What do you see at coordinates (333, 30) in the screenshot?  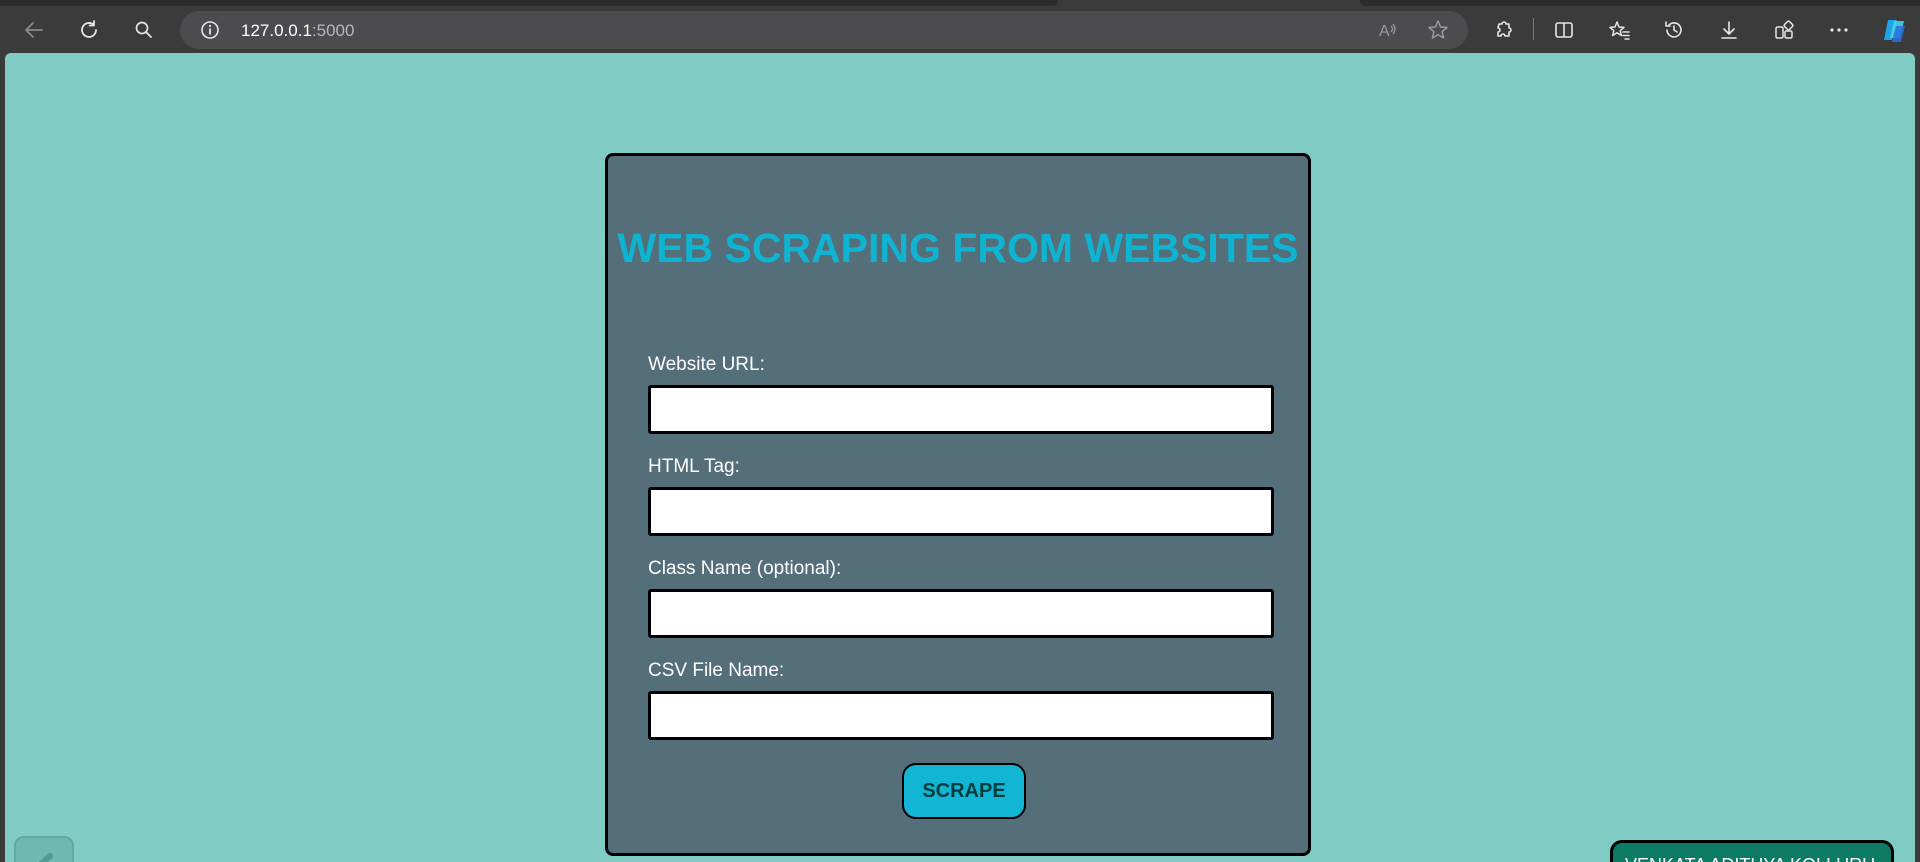 I see `url-port: :5000` at bounding box center [333, 30].